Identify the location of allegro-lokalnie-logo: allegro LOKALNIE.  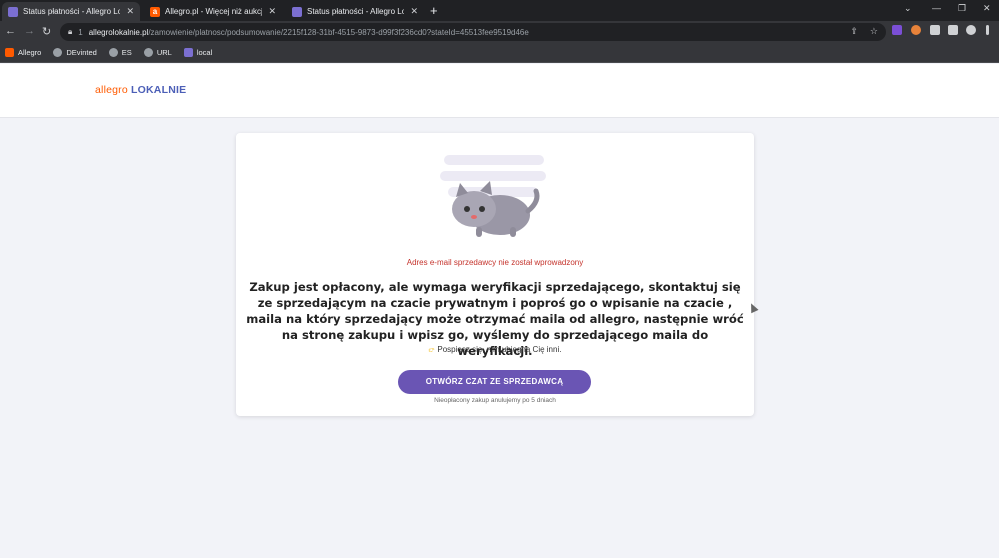
(140, 90).